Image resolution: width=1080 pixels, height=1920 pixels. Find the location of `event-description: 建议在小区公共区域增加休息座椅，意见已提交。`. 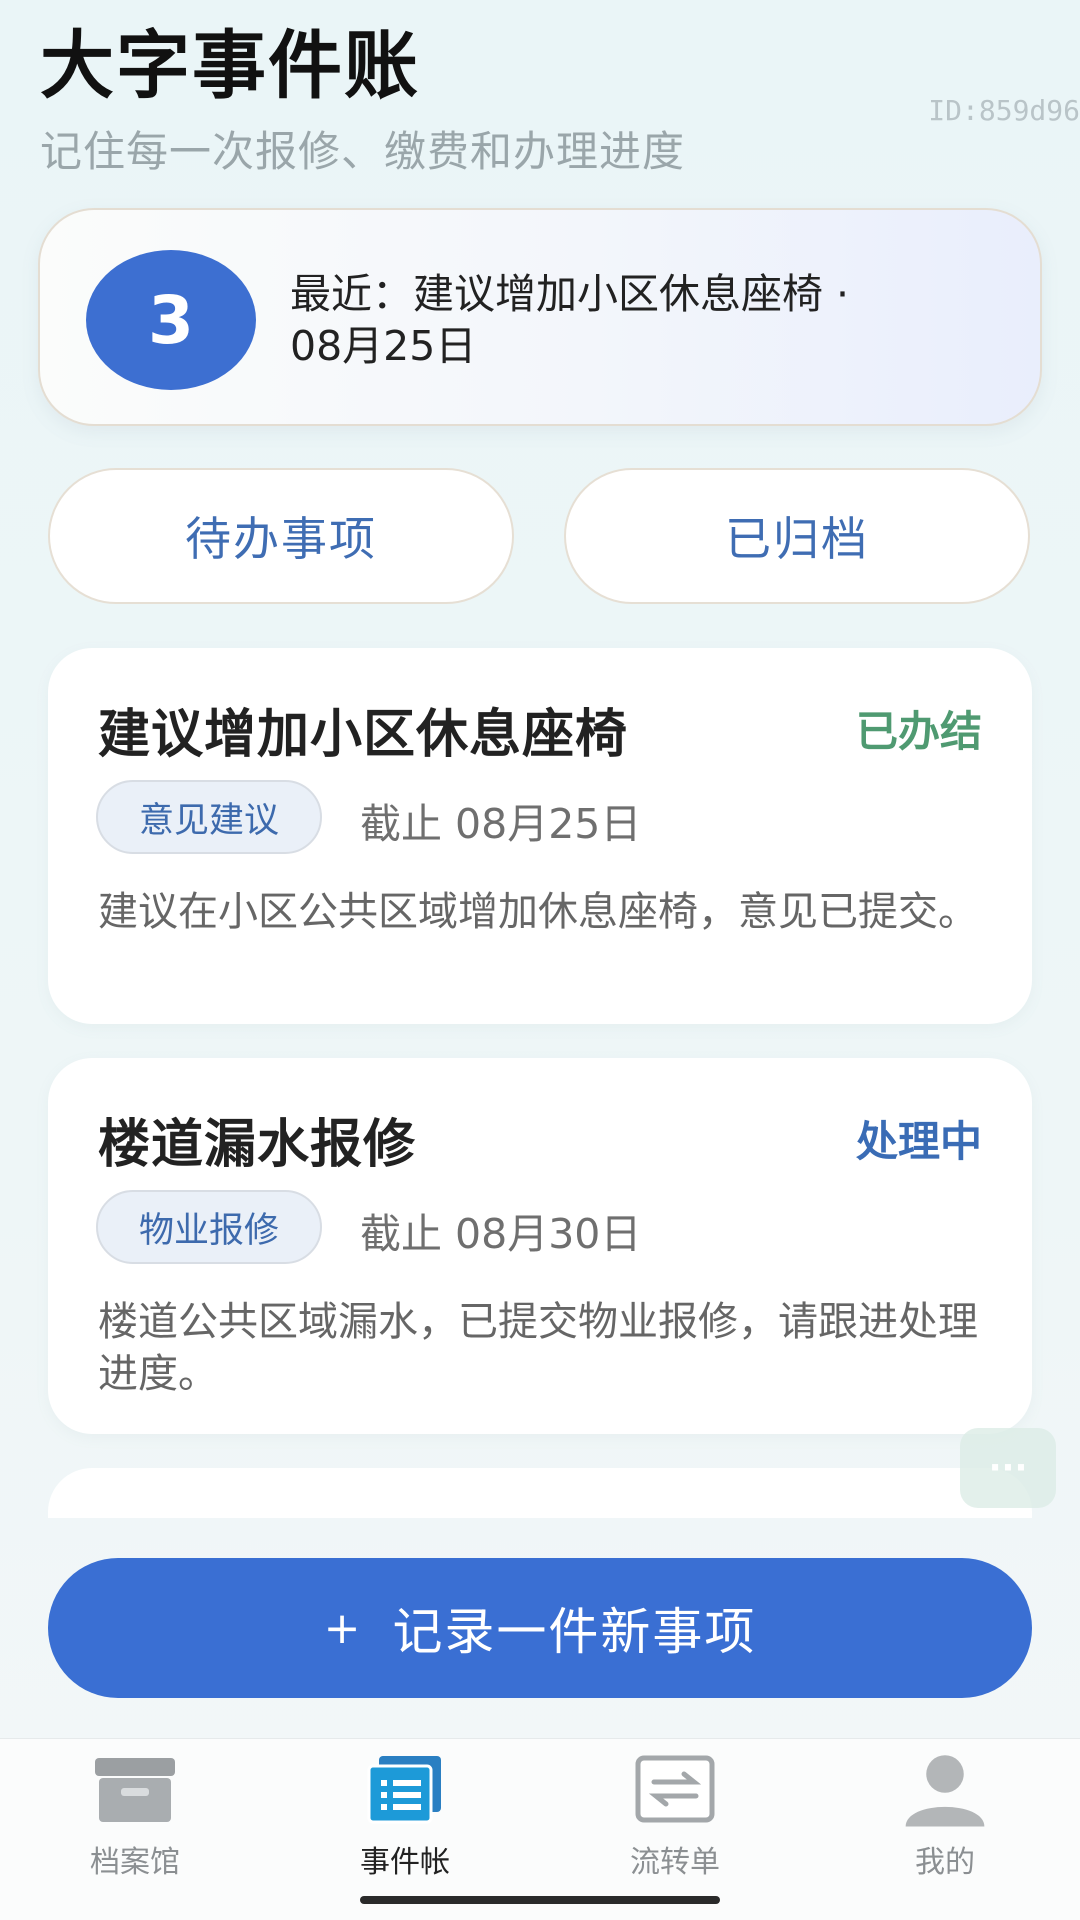

event-description: 建议在小区公共区域增加休息座椅，意见已提交。 is located at coordinates (538, 912).